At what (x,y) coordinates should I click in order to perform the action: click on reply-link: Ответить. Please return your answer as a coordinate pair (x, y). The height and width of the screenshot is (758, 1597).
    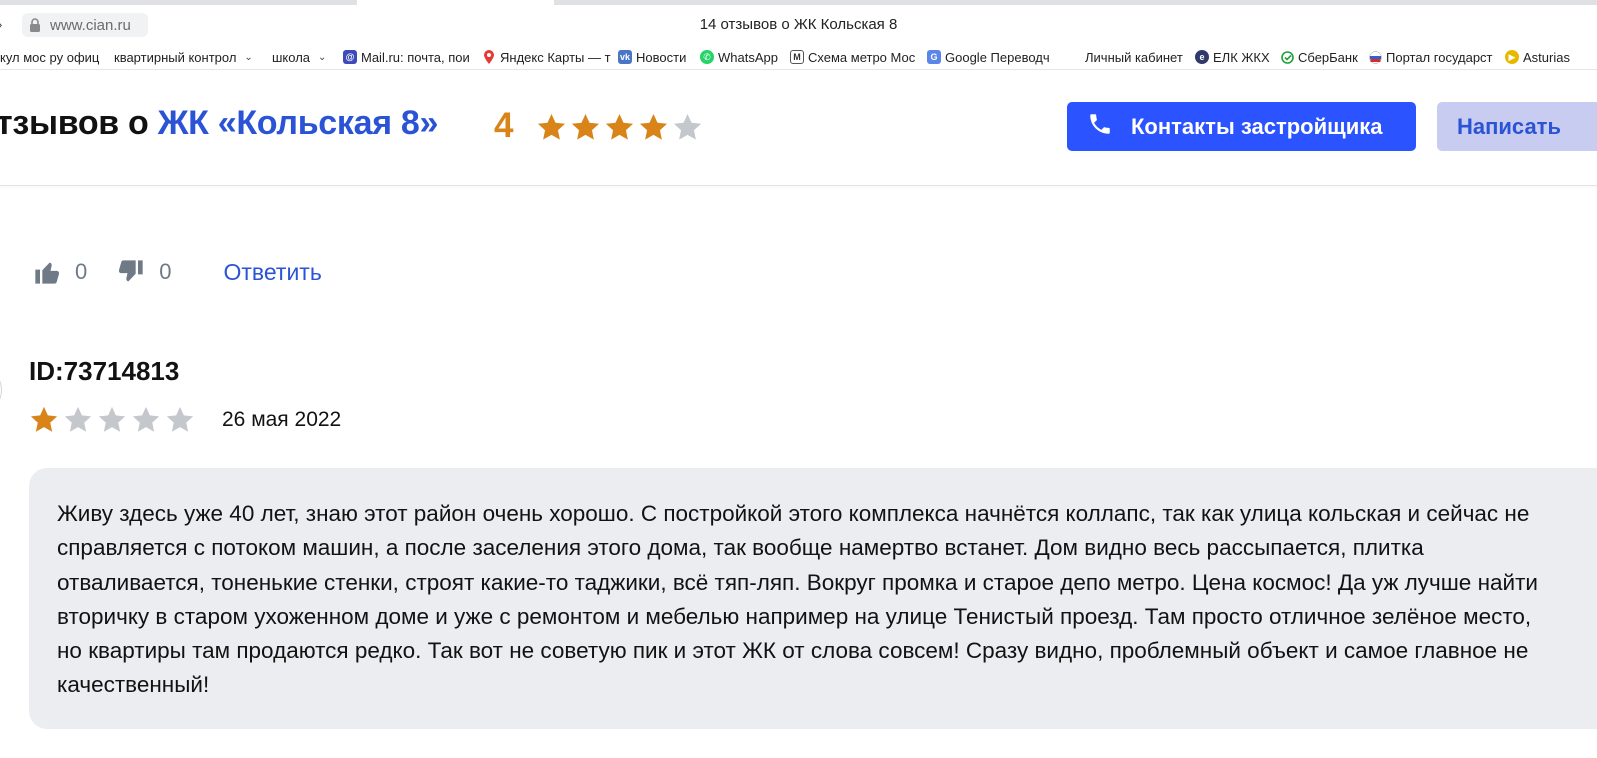
    Looking at the image, I should click on (273, 272).